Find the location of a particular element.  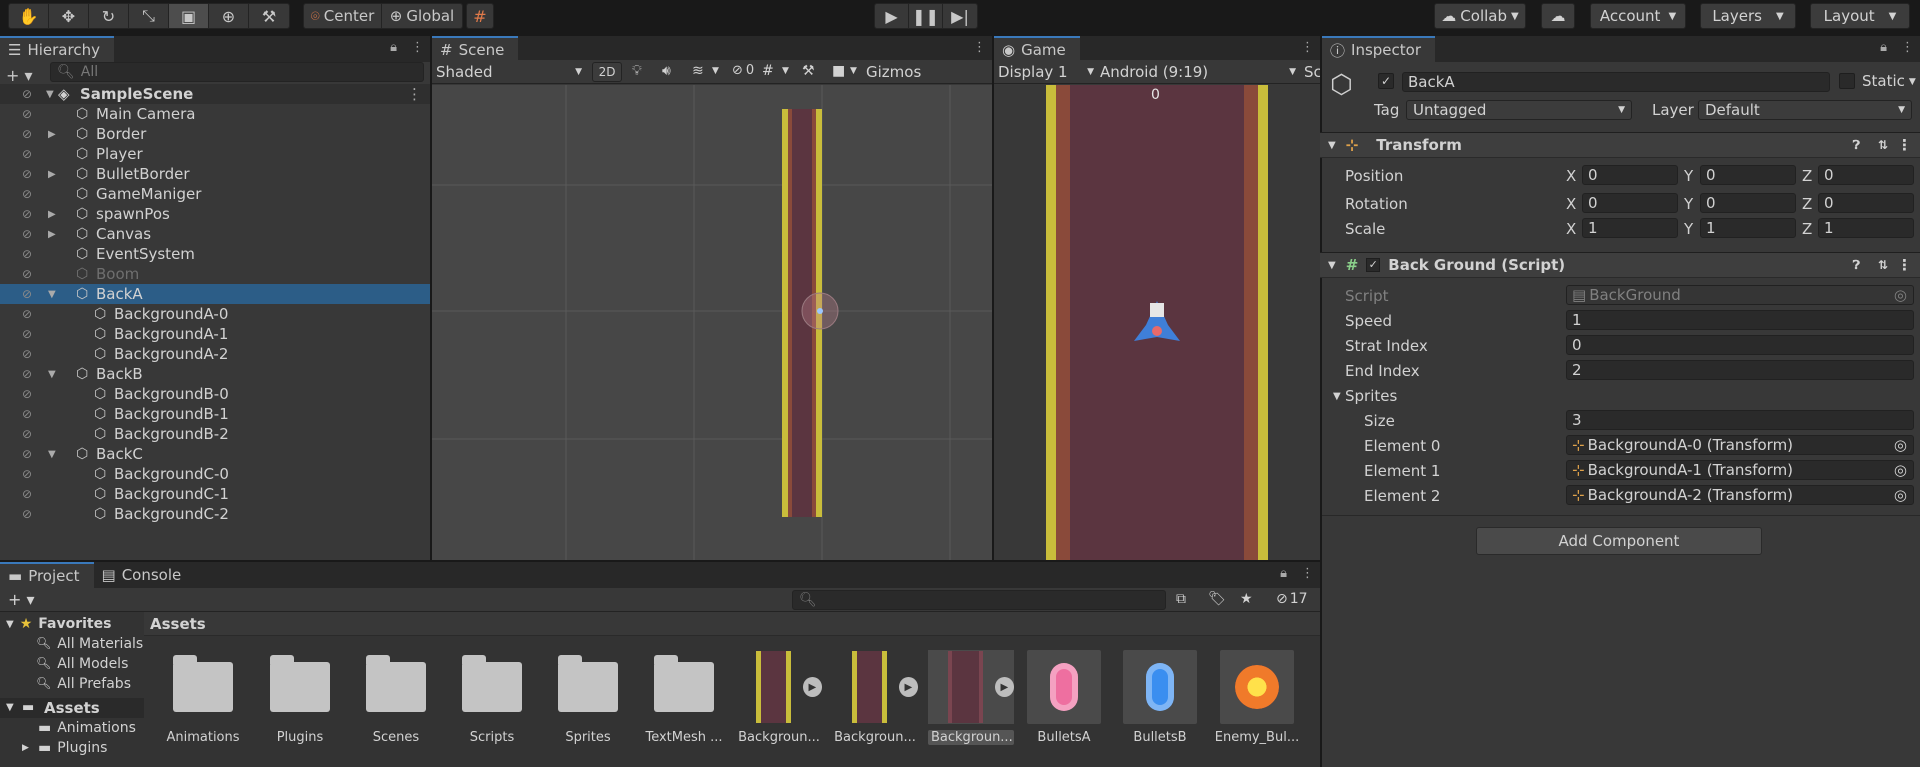

asset-folder-item: ▶ ▬ Plugins is located at coordinates (64, 748).